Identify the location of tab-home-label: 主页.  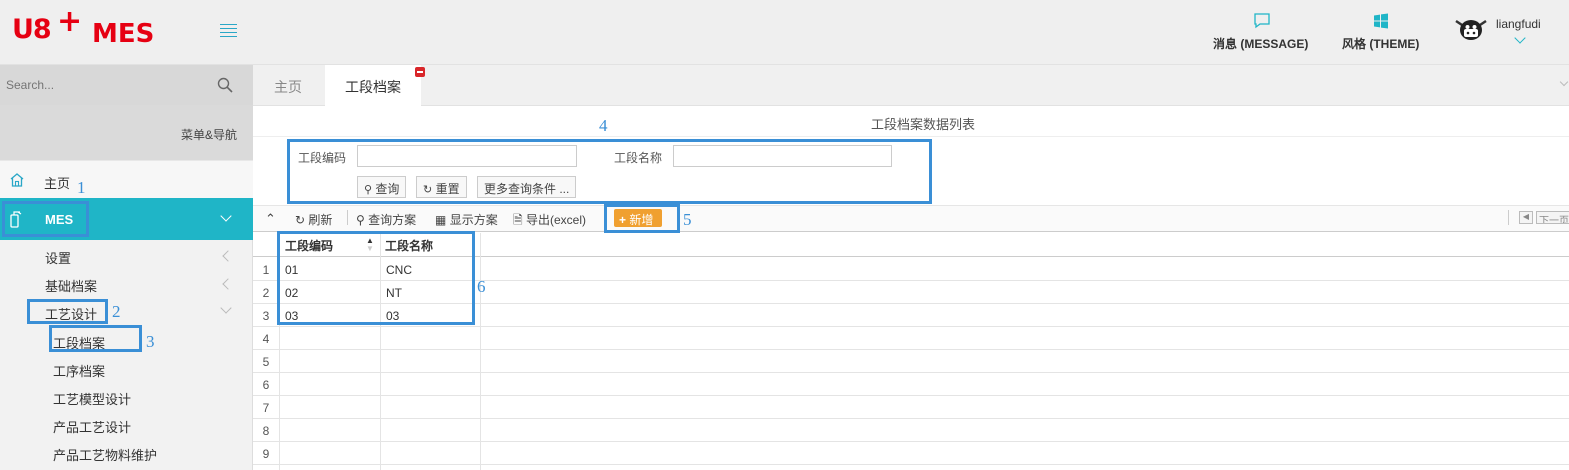
(288, 87).